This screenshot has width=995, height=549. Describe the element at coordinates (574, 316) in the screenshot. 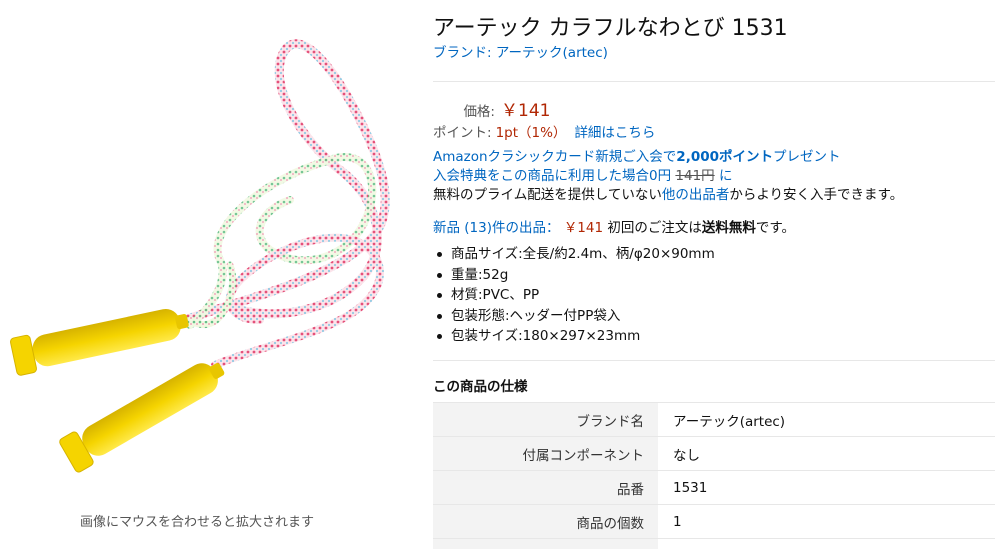

I see `feature-bullet: 包装形態:ヘッダー付PP袋入` at that location.